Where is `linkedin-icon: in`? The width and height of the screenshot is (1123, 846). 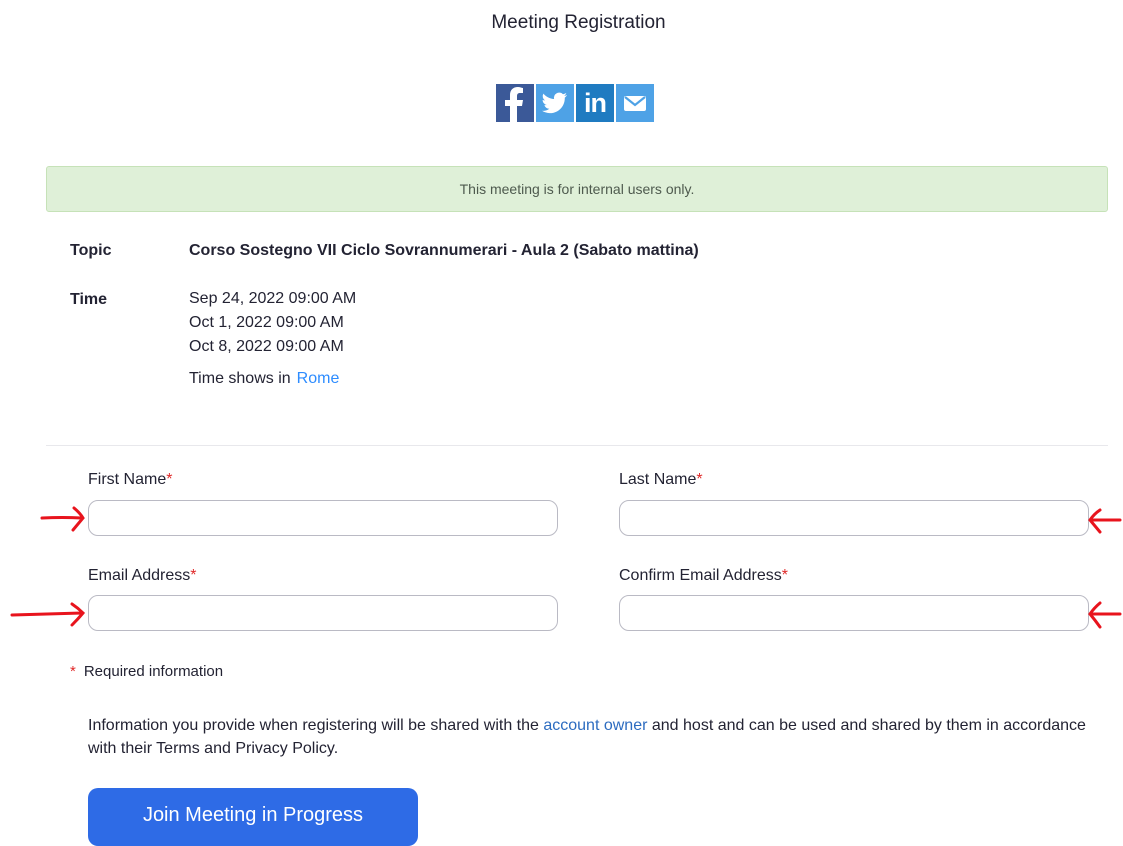
linkedin-icon: in is located at coordinates (595, 102).